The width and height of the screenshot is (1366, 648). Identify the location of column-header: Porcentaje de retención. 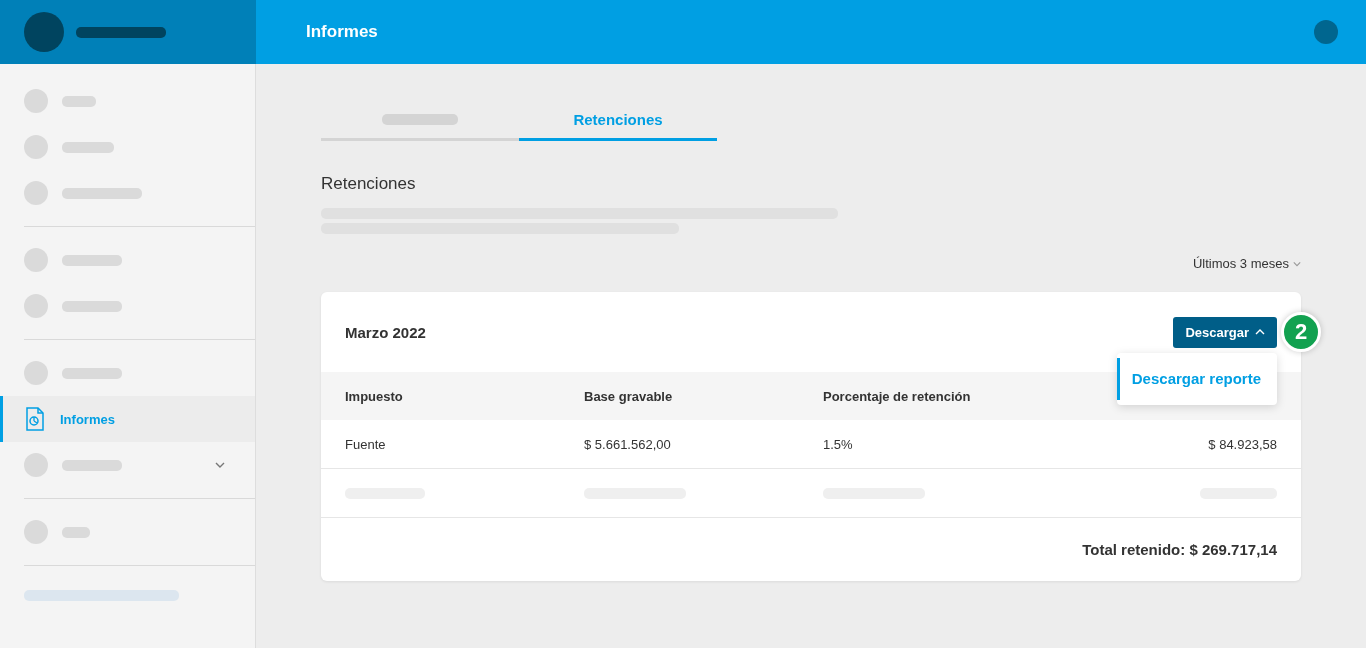
(897, 396).